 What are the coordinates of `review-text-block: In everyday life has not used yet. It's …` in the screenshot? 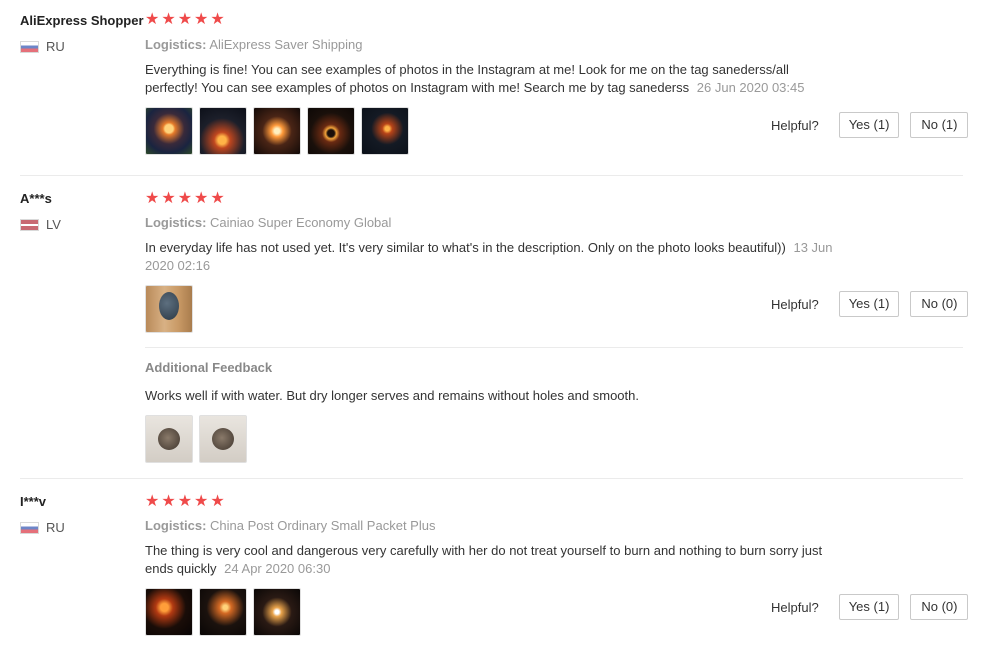 It's located at (497, 257).